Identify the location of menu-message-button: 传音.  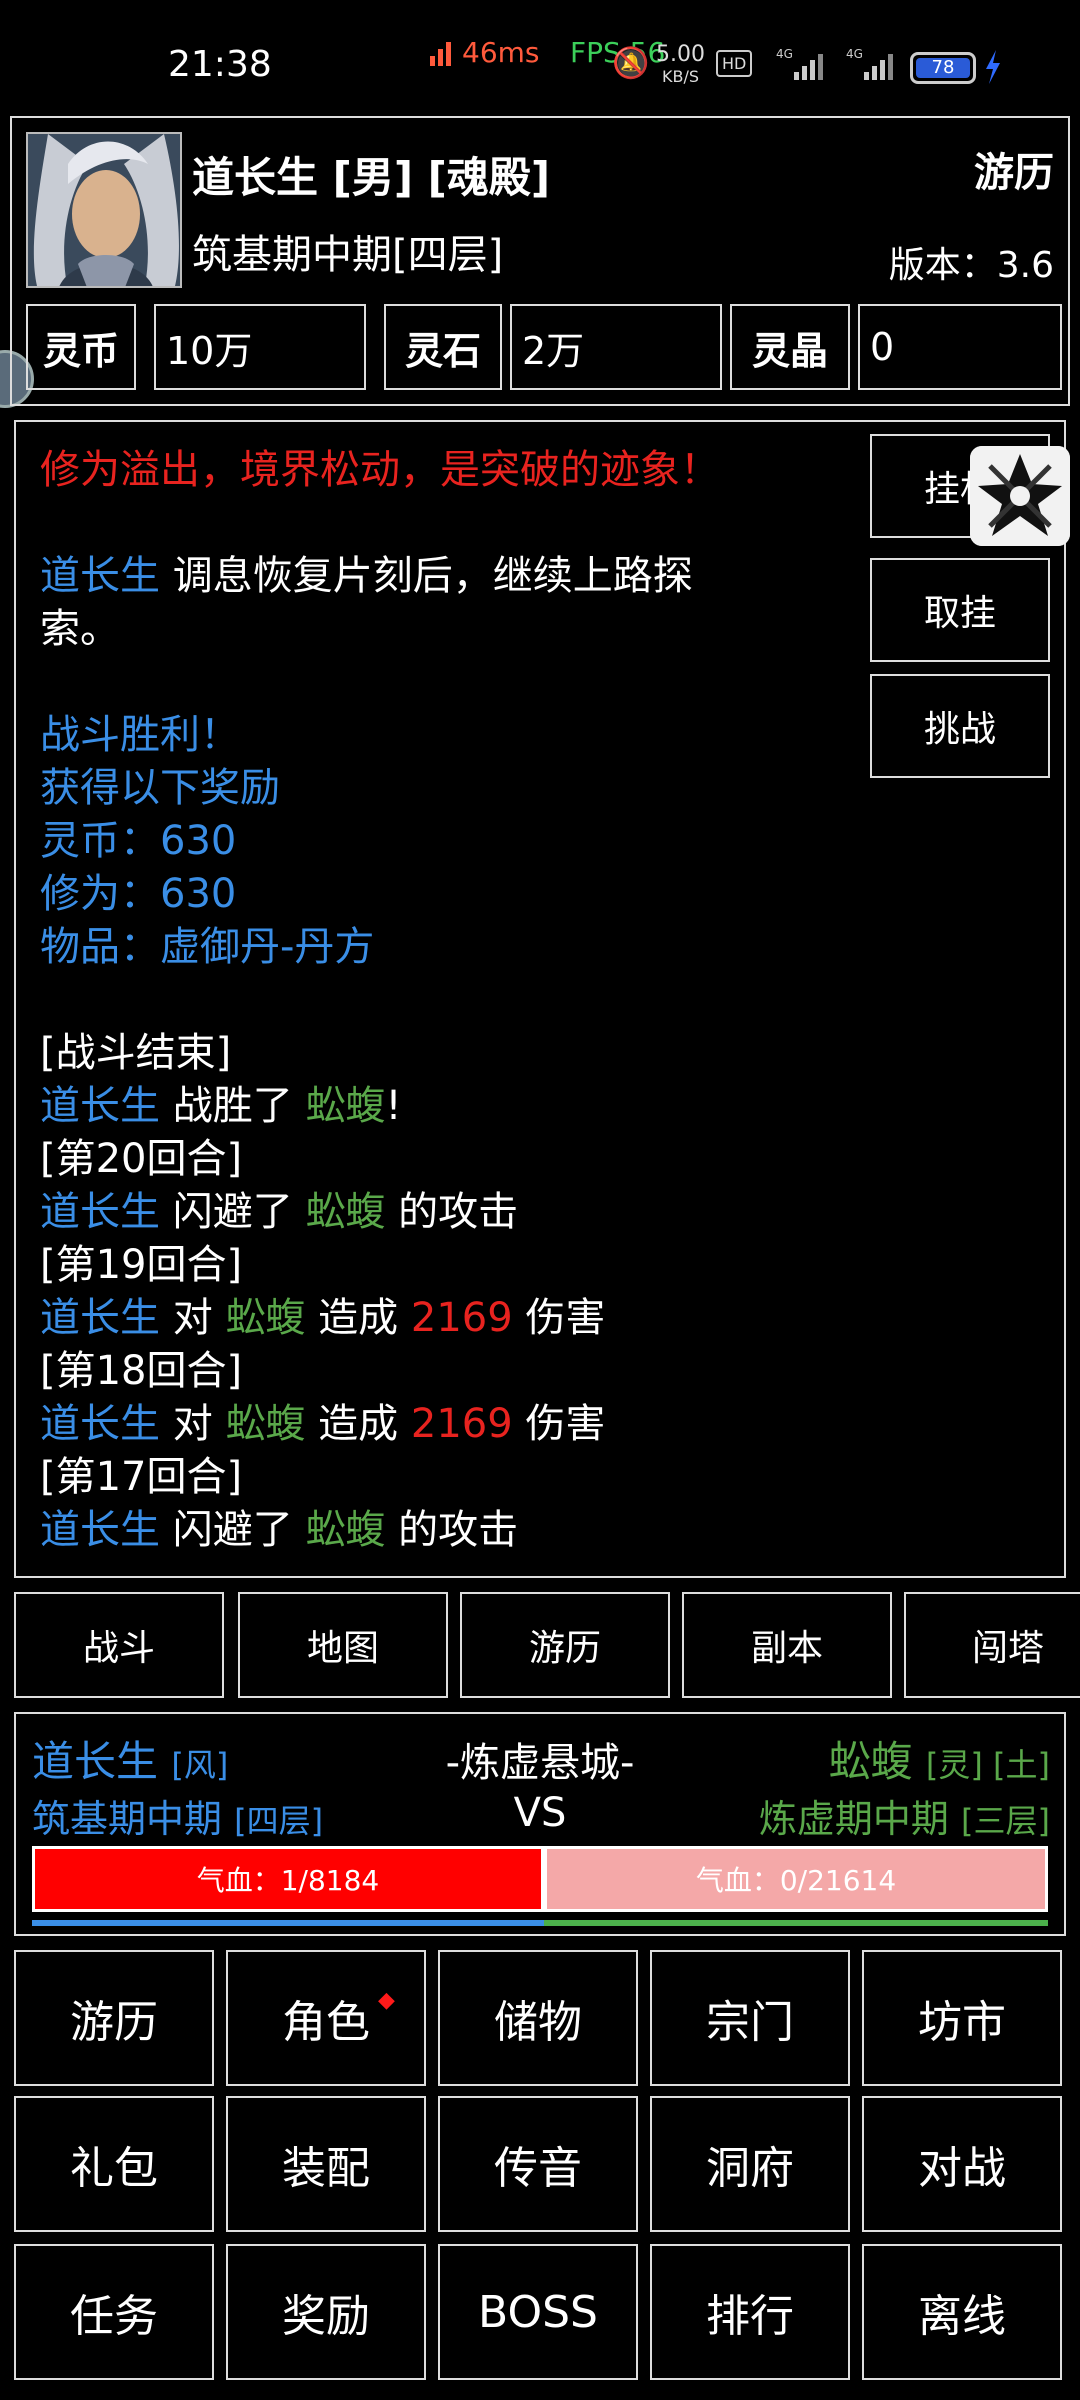
(538, 2164).